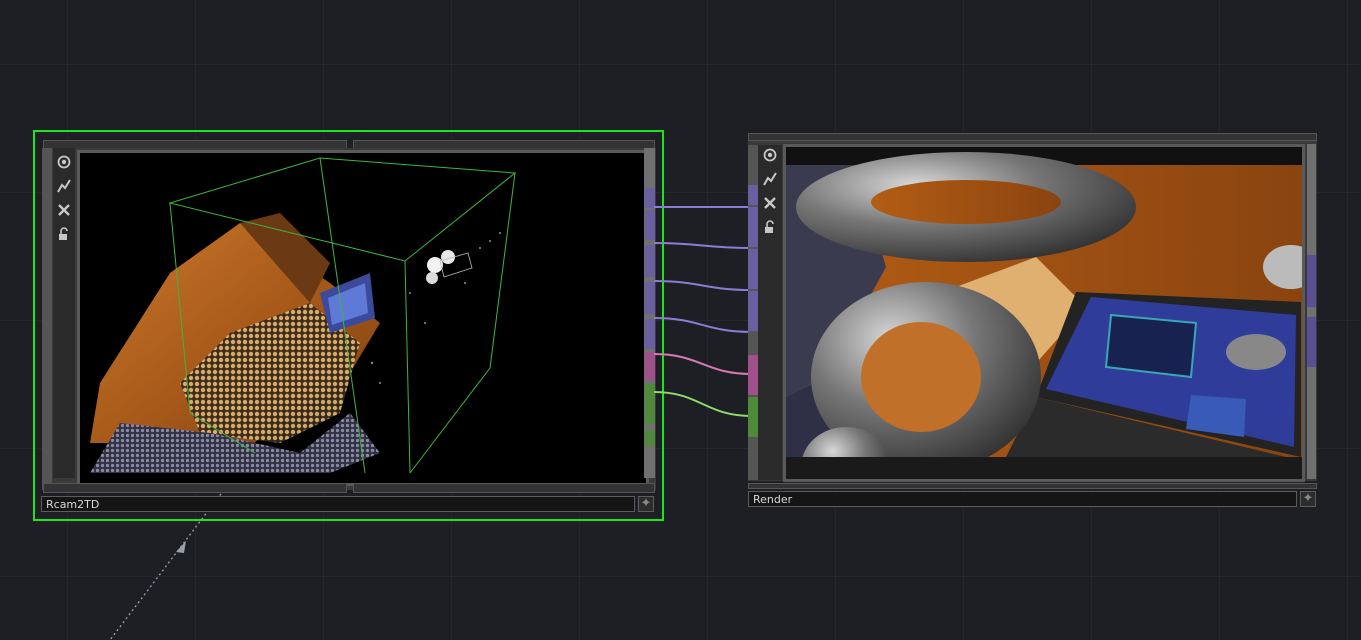  I want to click on close-icon, so click(770, 203).